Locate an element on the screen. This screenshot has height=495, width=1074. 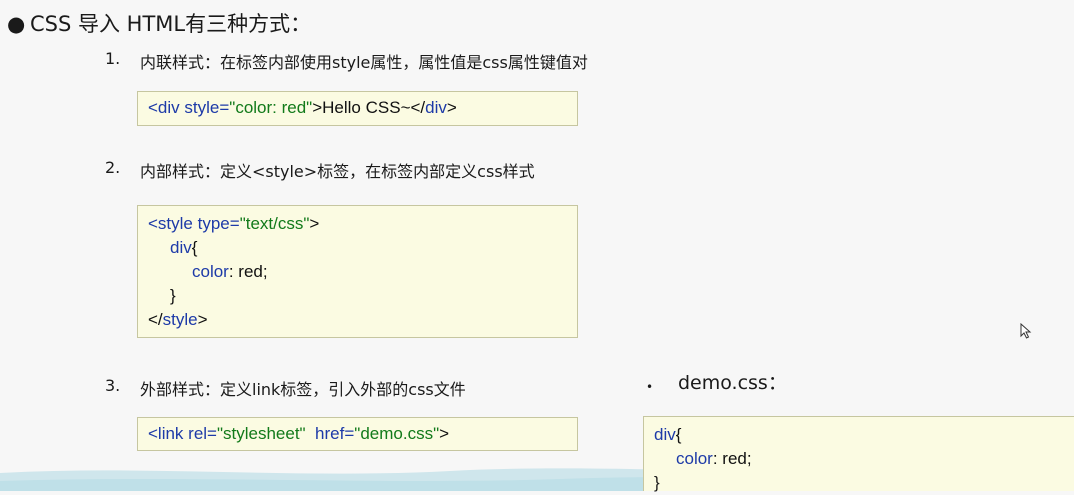
code-line: </style> is located at coordinates (357, 320).